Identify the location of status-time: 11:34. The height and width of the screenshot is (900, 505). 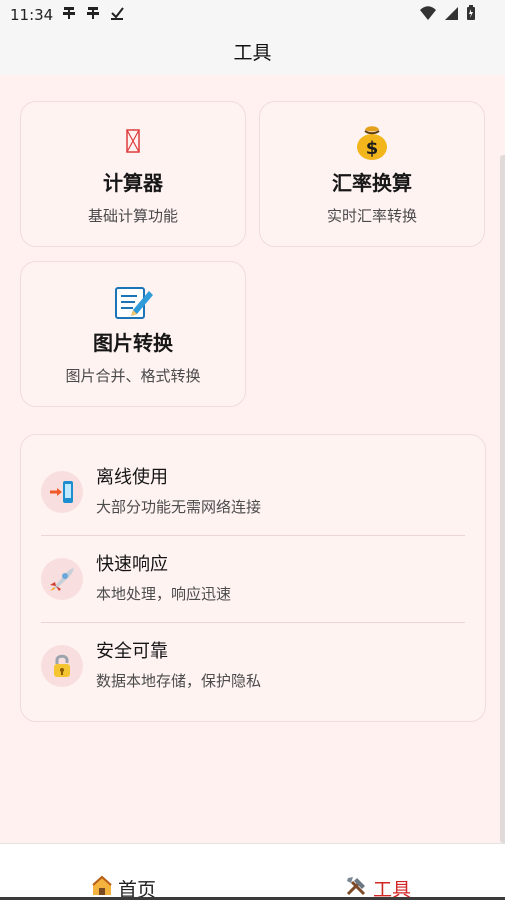
(32, 15).